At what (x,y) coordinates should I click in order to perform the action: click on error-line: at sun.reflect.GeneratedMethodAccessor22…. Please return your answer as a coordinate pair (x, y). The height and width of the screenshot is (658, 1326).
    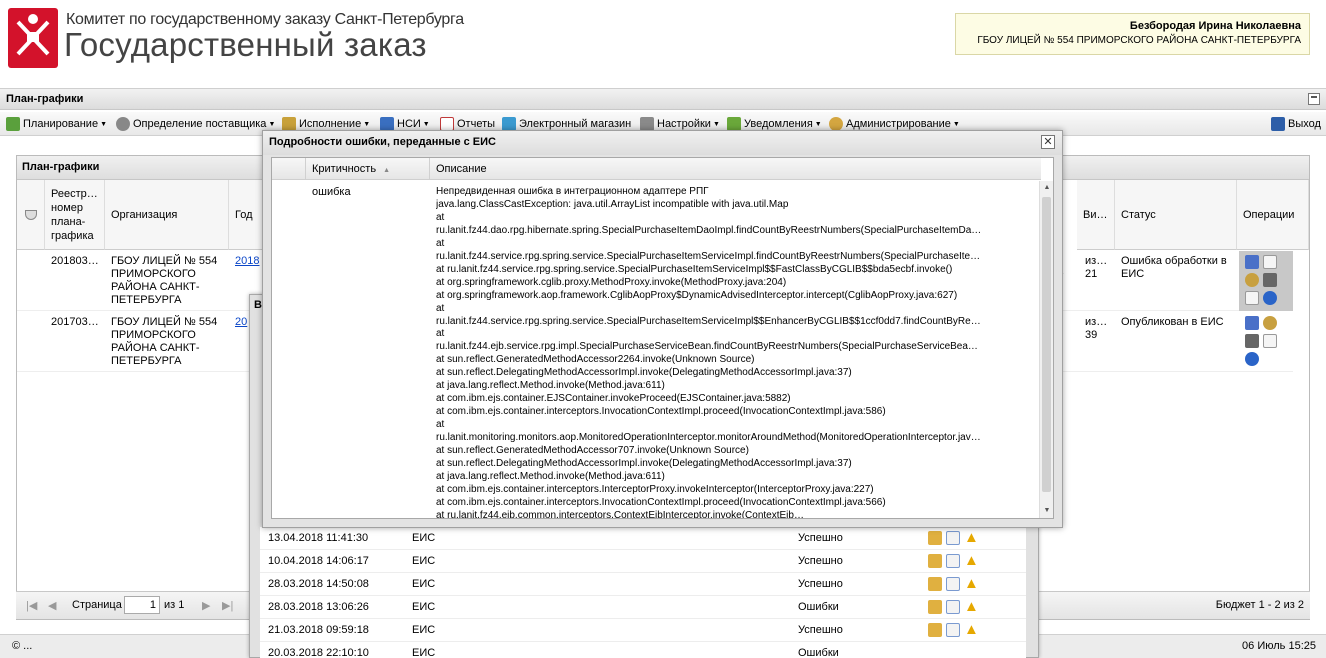
    Looking at the image, I should click on (595, 360).